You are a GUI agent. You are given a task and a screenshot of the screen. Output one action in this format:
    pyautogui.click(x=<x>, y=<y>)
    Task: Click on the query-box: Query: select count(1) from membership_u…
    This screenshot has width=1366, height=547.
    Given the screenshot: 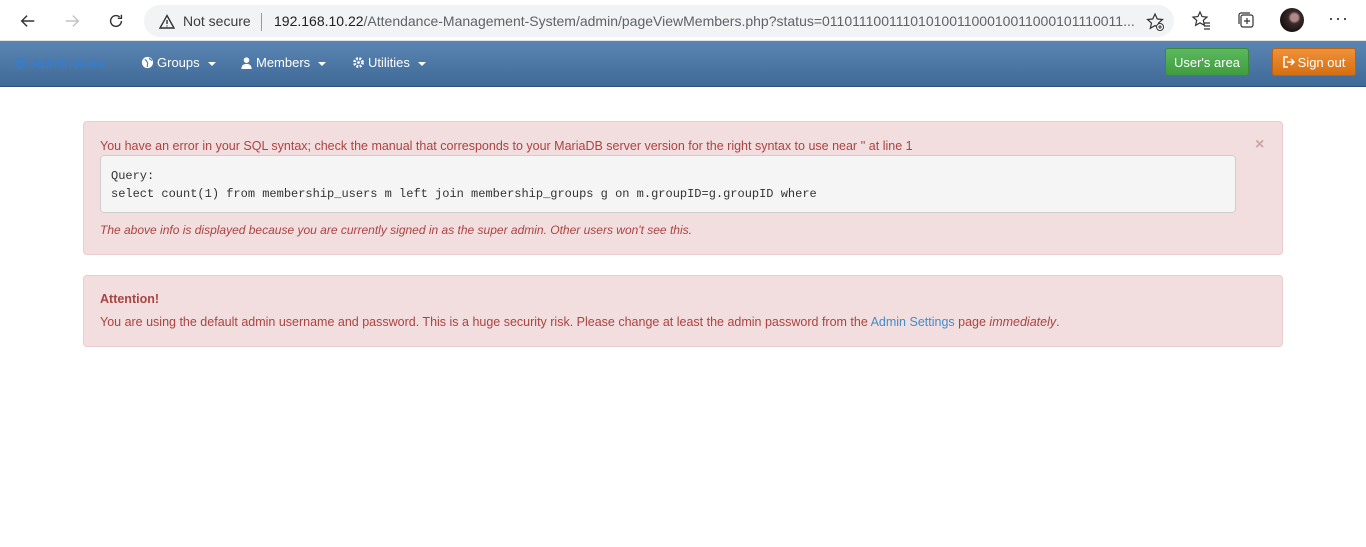 What is the action you would take?
    pyautogui.click(x=668, y=184)
    